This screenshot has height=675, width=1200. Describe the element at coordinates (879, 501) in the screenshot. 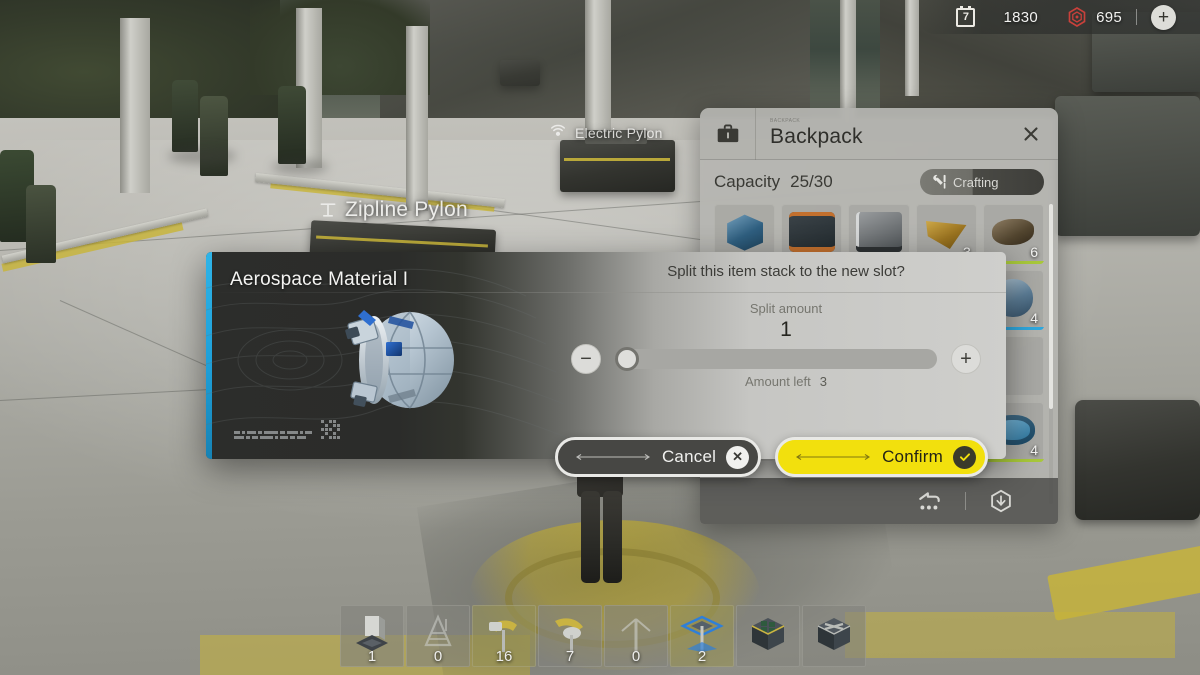

I see `backpack-footer` at that location.